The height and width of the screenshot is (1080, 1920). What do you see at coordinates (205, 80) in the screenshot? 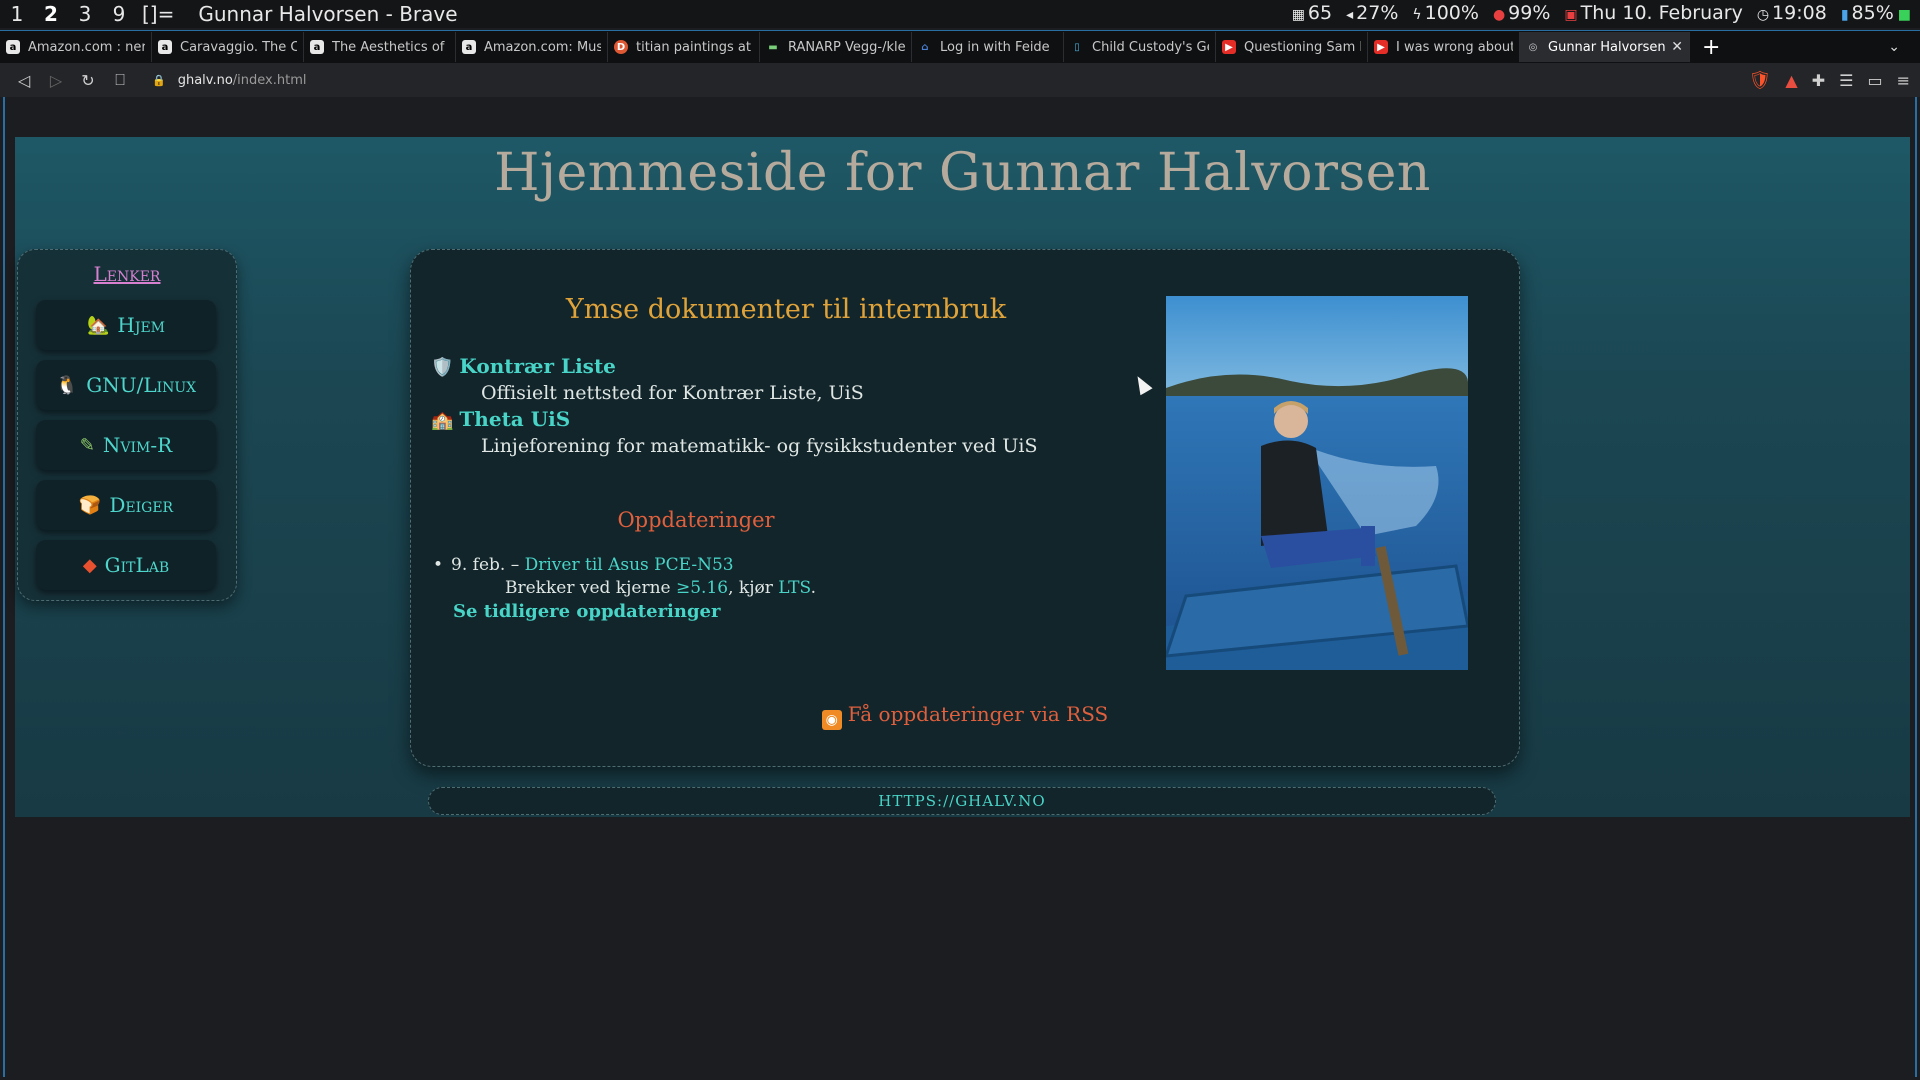
I see `url-host: ghalv.no` at bounding box center [205, 80].